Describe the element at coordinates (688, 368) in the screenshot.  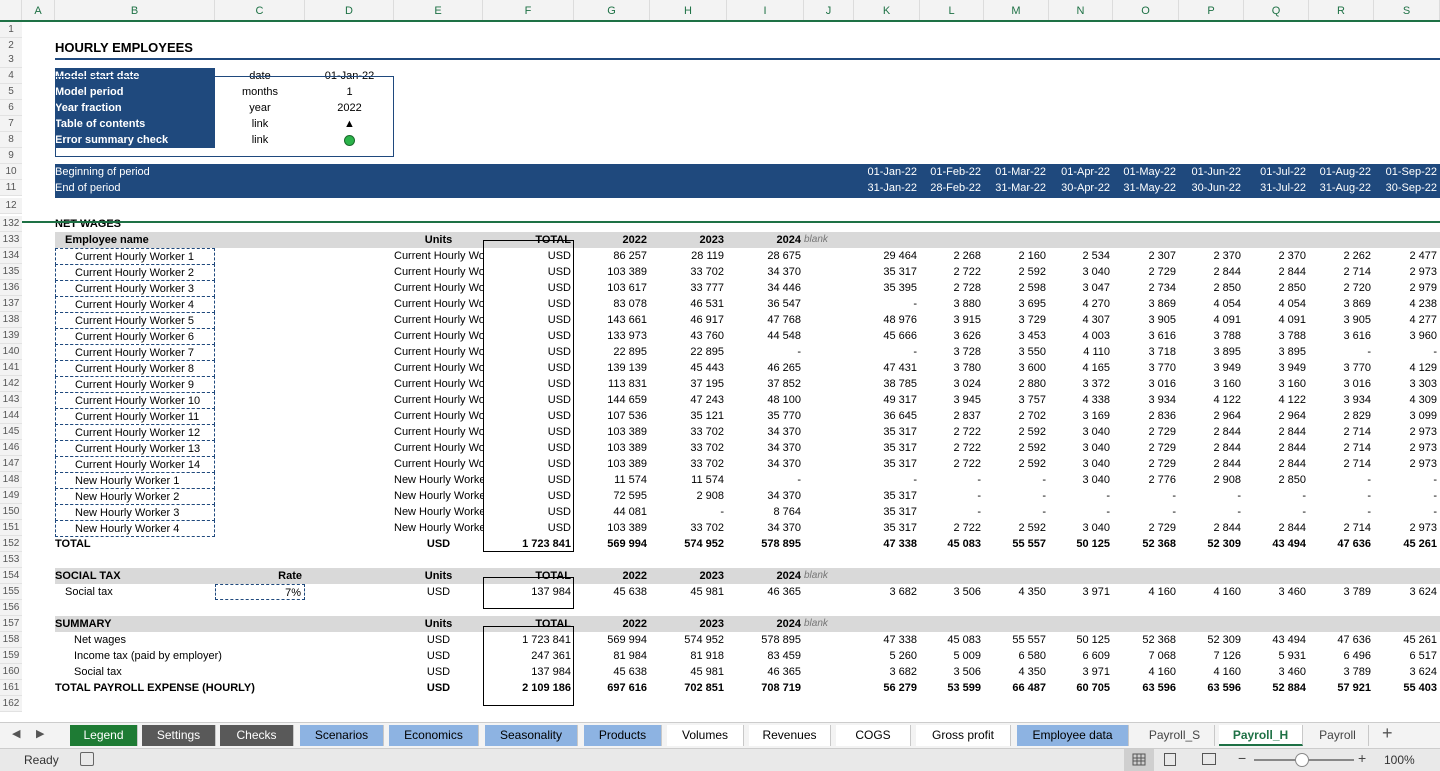
I see `value-cell: 45 443` at that location.